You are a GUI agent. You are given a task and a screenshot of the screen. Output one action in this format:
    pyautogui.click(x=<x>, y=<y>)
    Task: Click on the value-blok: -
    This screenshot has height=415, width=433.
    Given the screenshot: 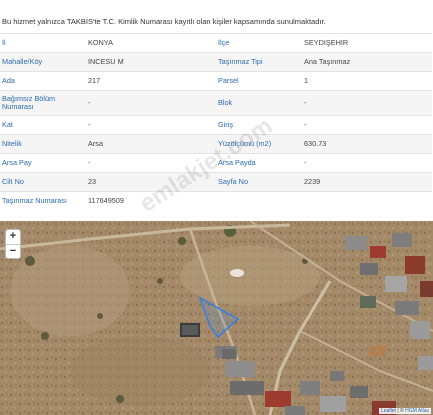 What is the action you would take?
    pyautogui.click(x=305, y=102)
    